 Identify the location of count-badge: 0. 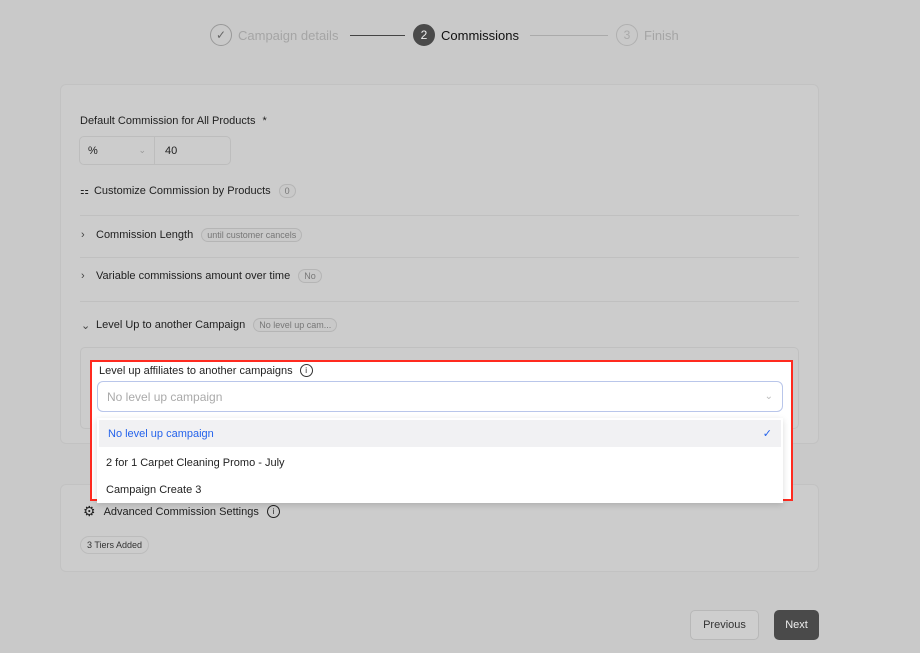
(287, 191).